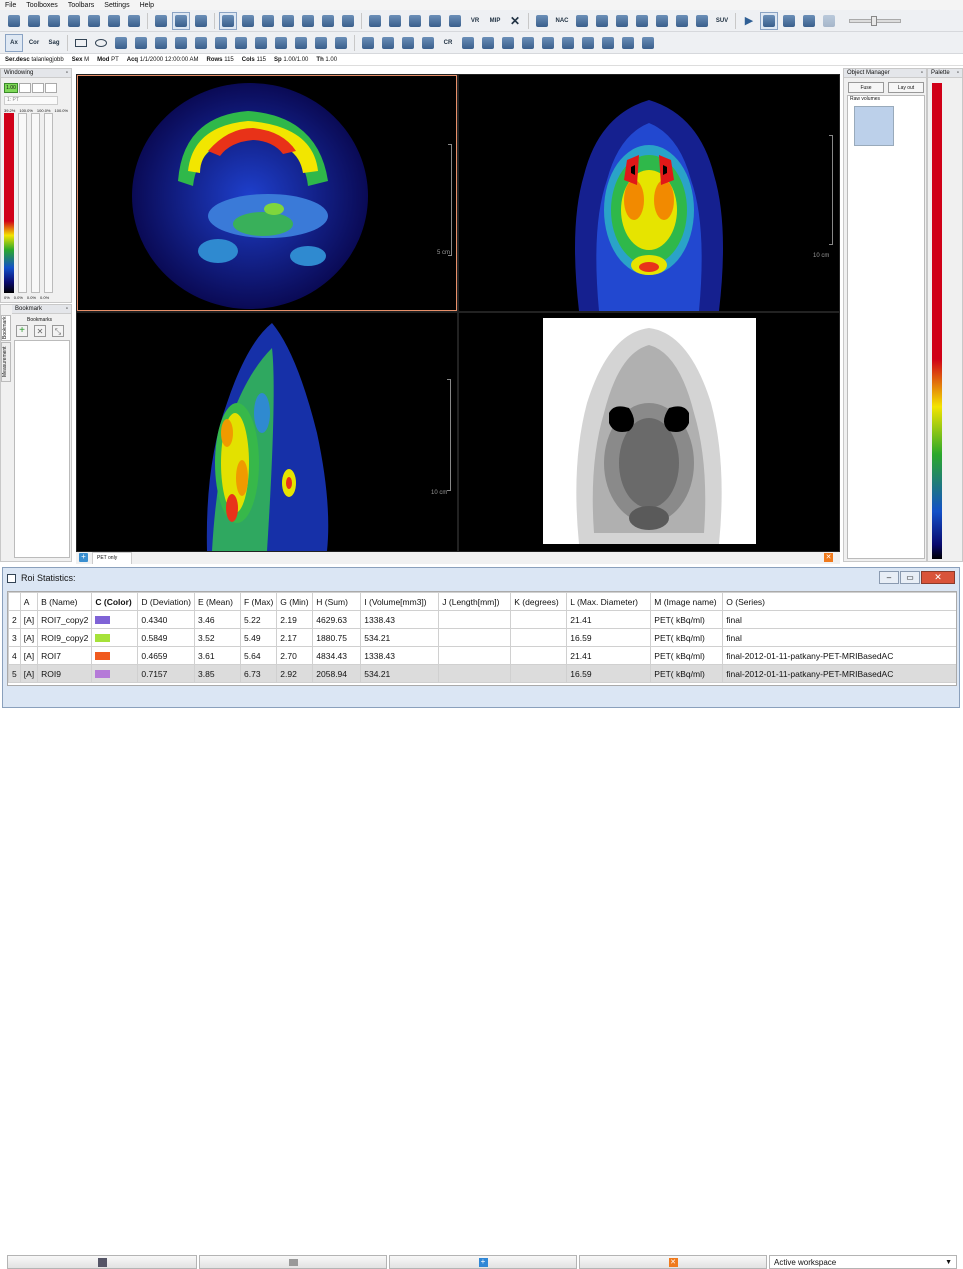 Image resolution: width=963 pixels, height=1269 pixels. I want to click on region-grow-icon, so click(201, 43).